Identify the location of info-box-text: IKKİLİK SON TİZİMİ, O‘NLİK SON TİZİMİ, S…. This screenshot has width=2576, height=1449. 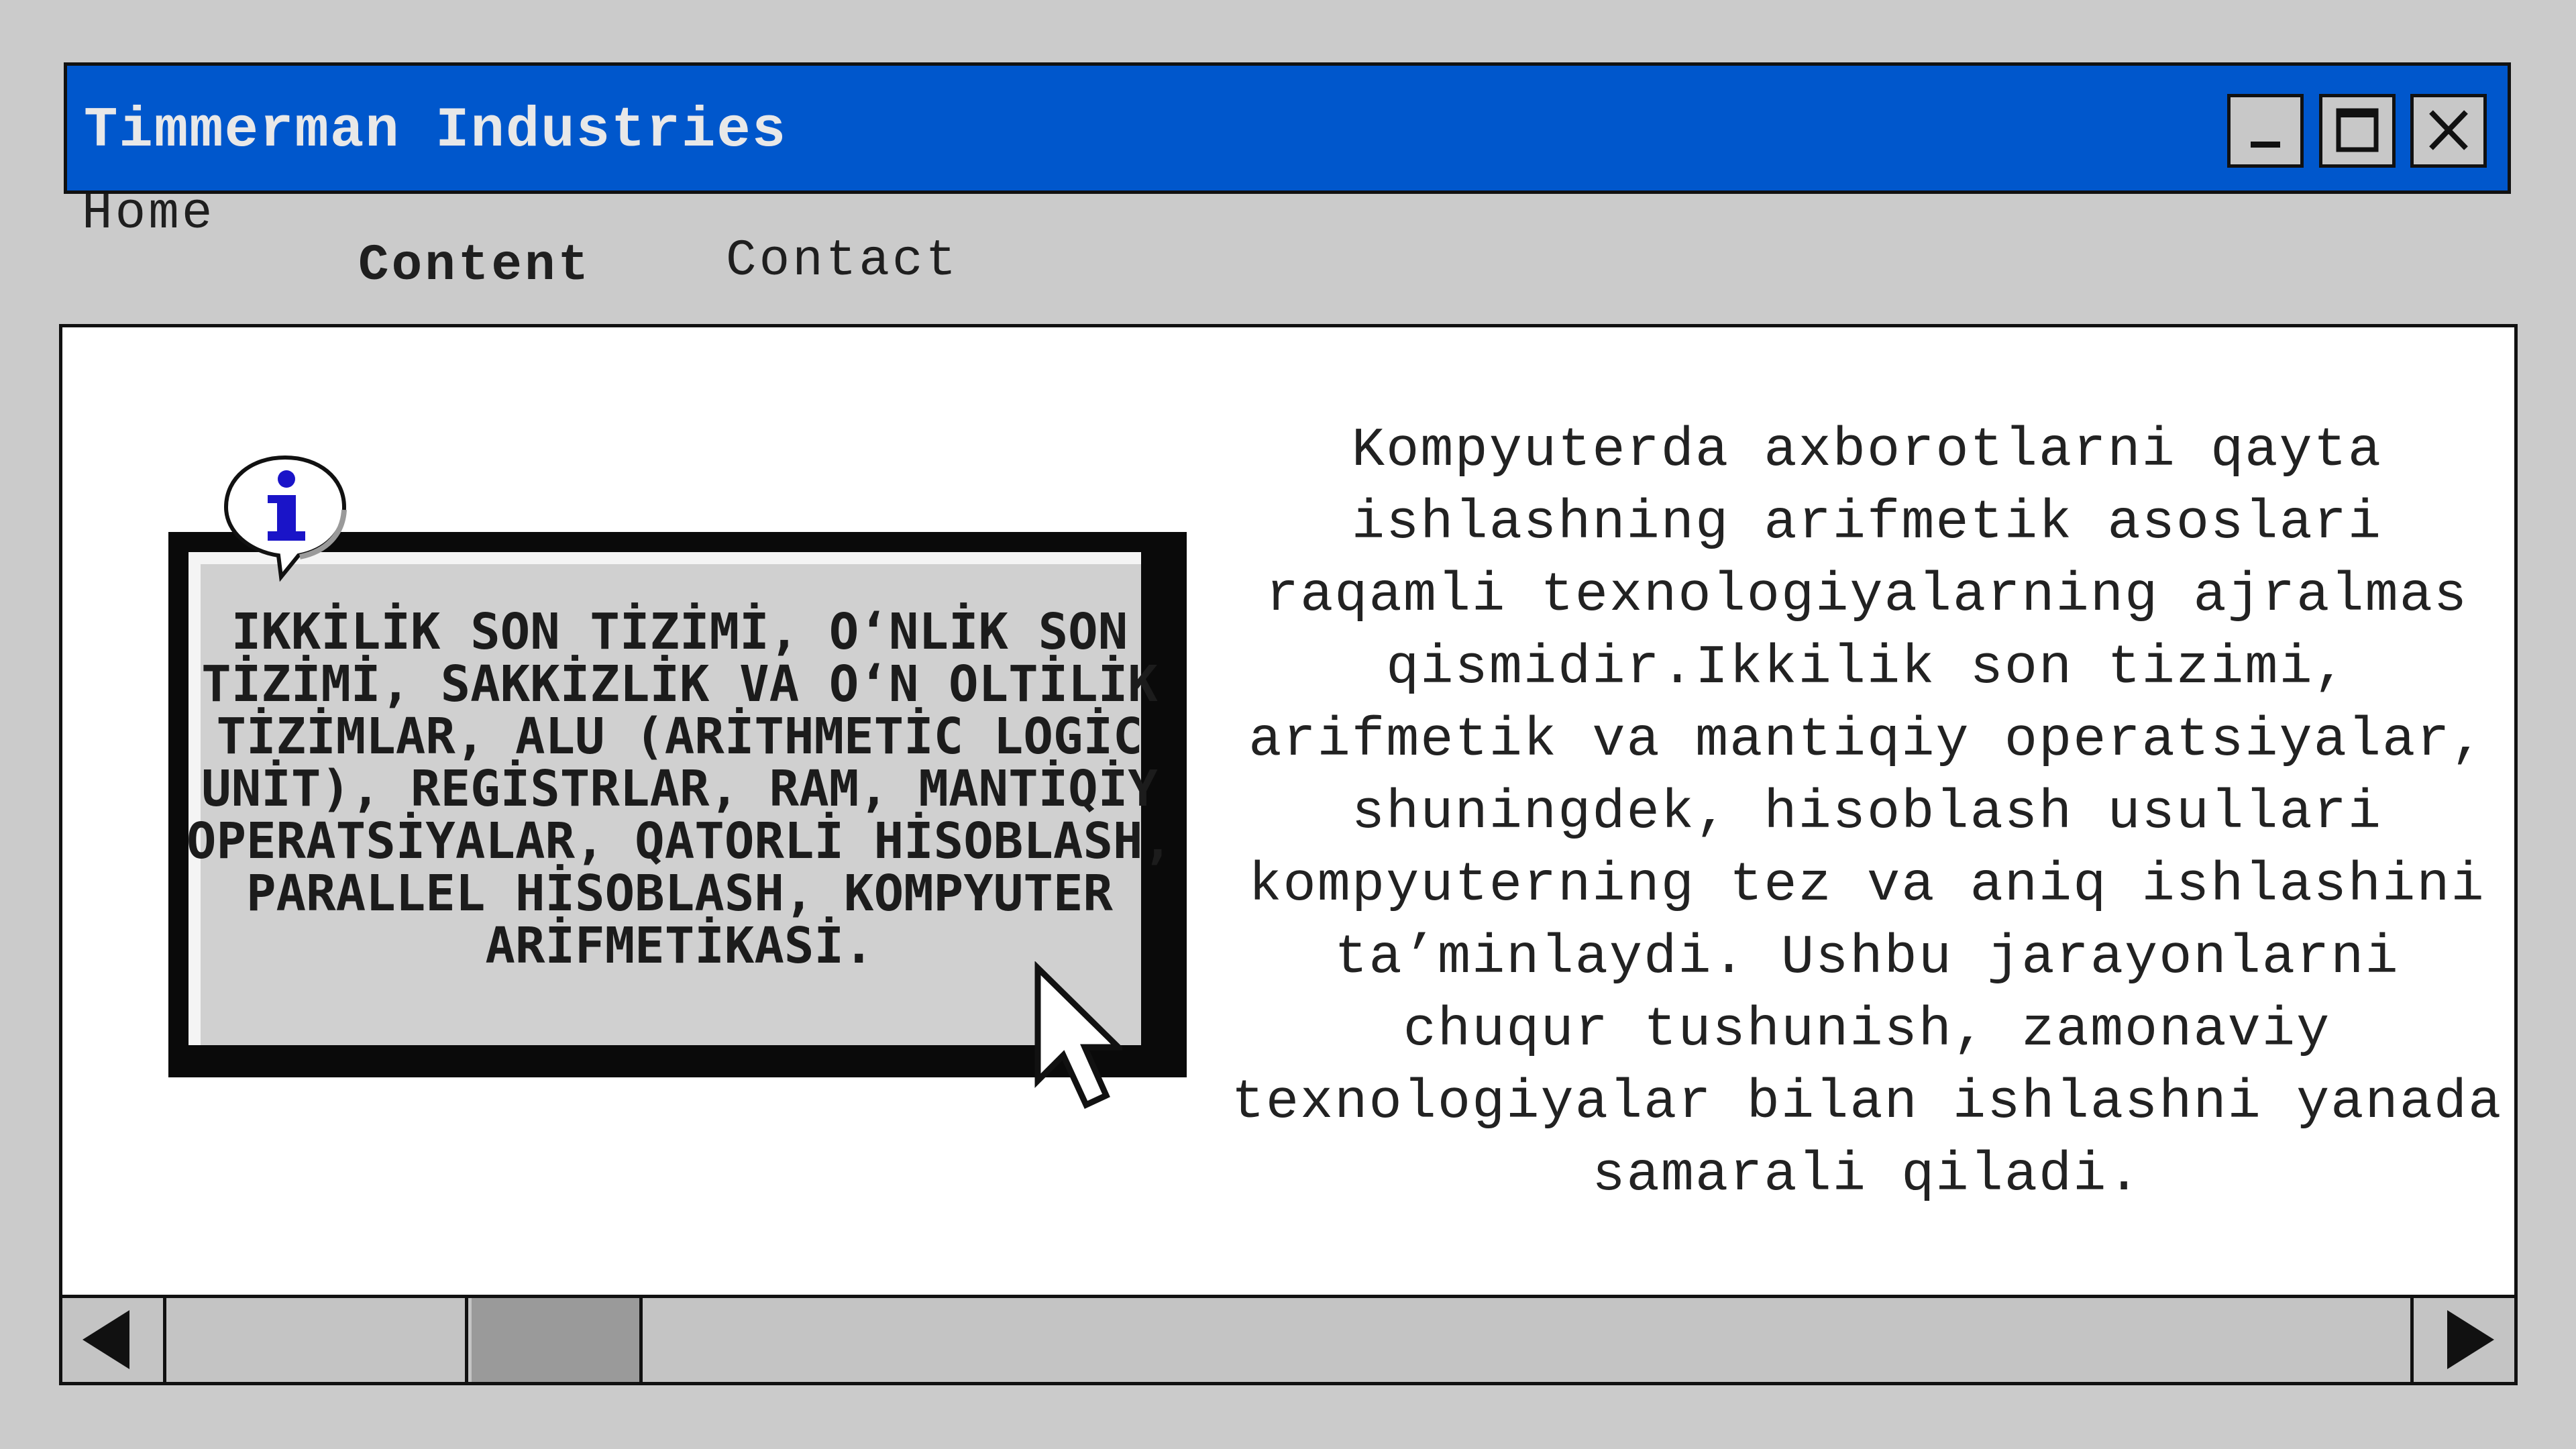
(679, 789).